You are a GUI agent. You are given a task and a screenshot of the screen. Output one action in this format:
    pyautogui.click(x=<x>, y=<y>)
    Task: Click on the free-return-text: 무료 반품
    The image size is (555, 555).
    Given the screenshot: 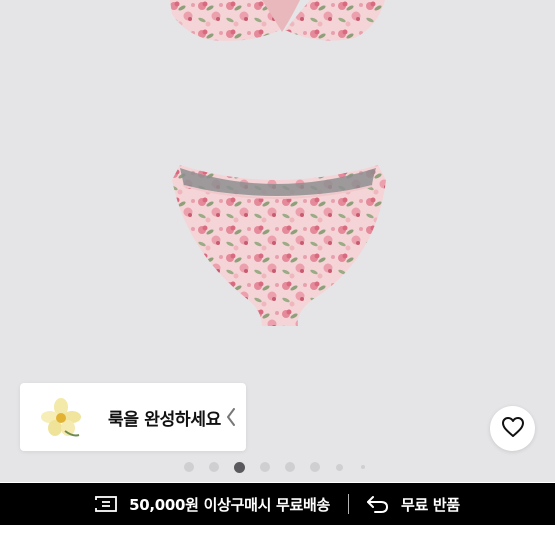 What is the action you would take?
    pyautogui.click(x=430, y=504)
    